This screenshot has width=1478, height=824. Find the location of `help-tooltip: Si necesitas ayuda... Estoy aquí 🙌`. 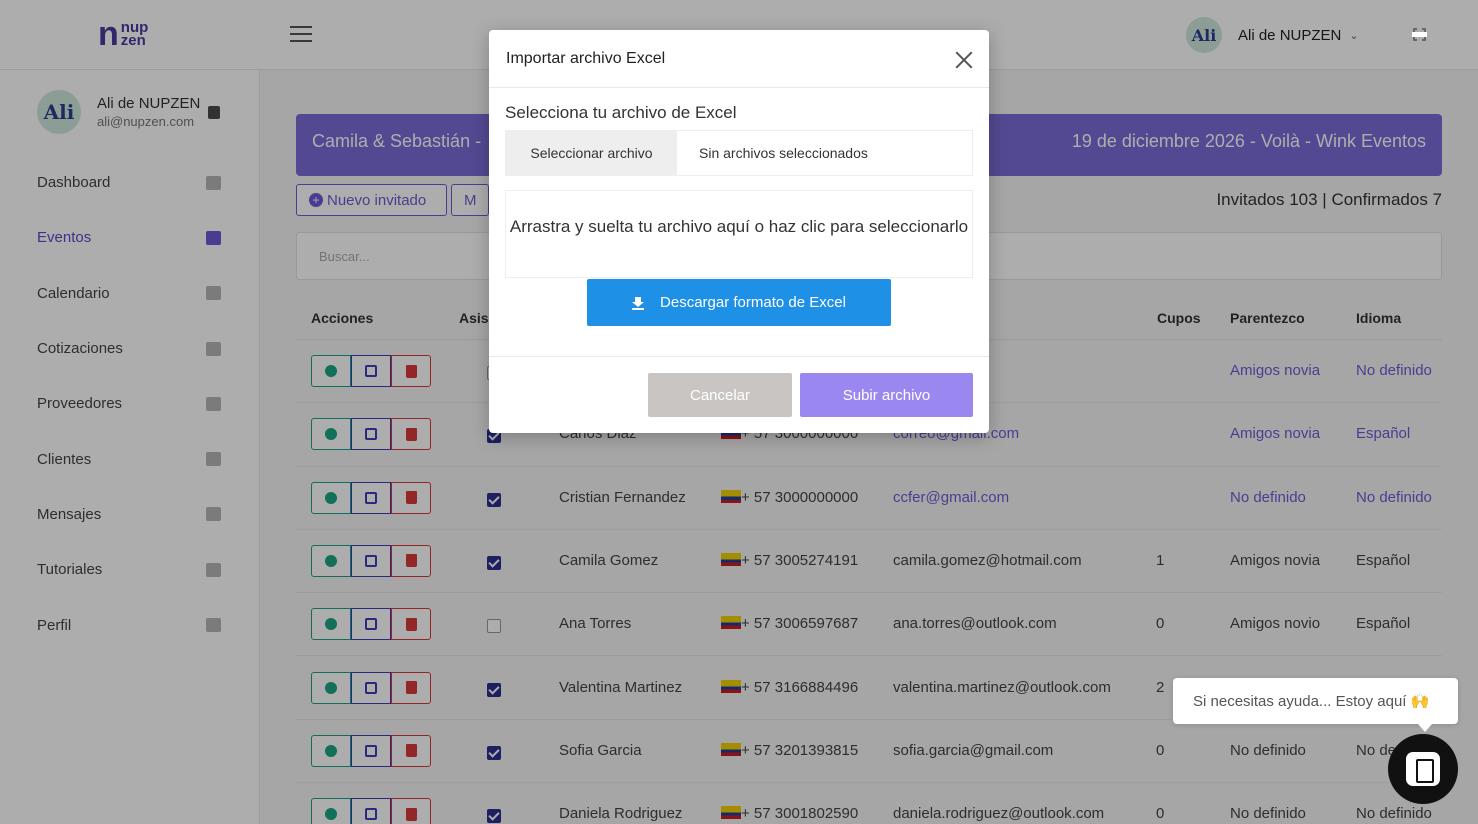

help-tooltip: Si necesitas ayuda... Estoy aquí 🙌 is located at coordinates (1315, 705).